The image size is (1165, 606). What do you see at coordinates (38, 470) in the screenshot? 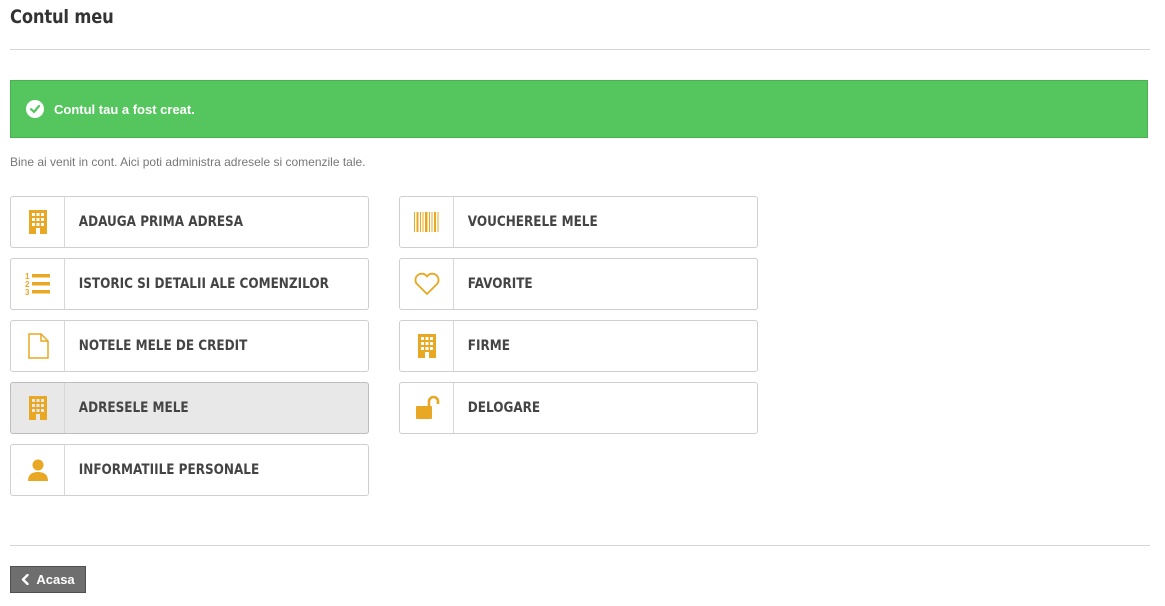
I see `user-icon` at bounding box center [38, 470].